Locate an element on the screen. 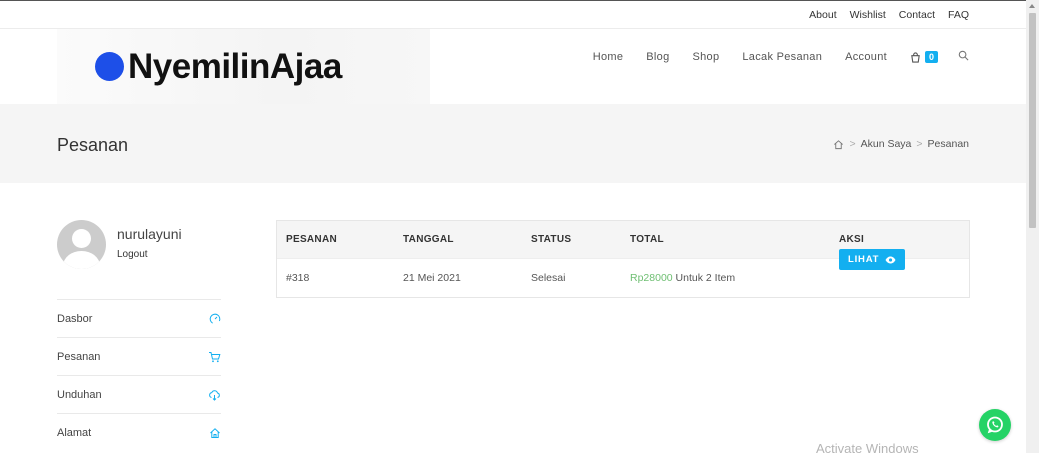 The width and height of the screenshot is (1039, 453). nav-shop: Shop is located at coordinates (706, 57).